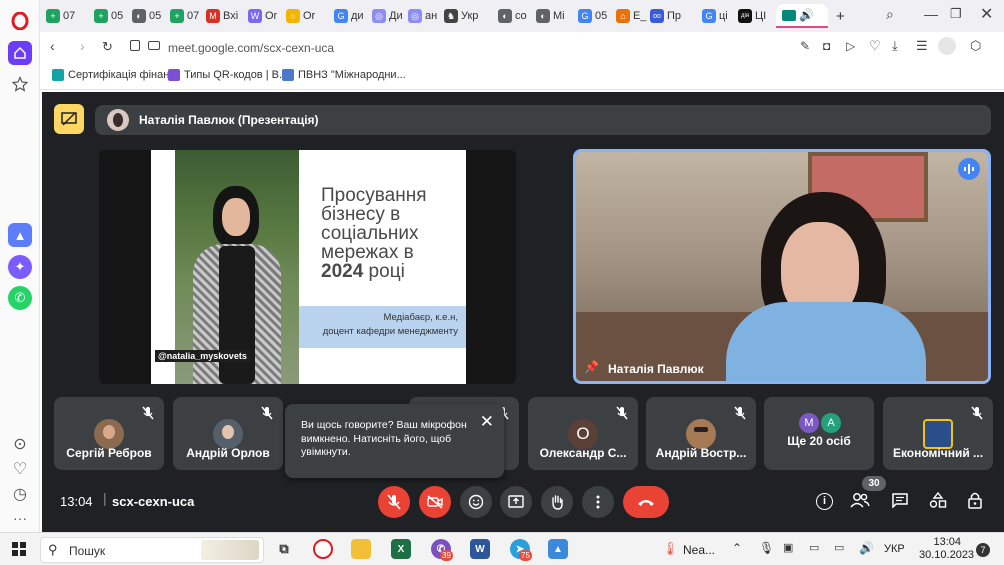 The height and width of the screenshot is (565, 1004). Describe the element at coordinates (737, 548) in the screenshot. I see `tray-overflow-icon: ⌃` at that location.